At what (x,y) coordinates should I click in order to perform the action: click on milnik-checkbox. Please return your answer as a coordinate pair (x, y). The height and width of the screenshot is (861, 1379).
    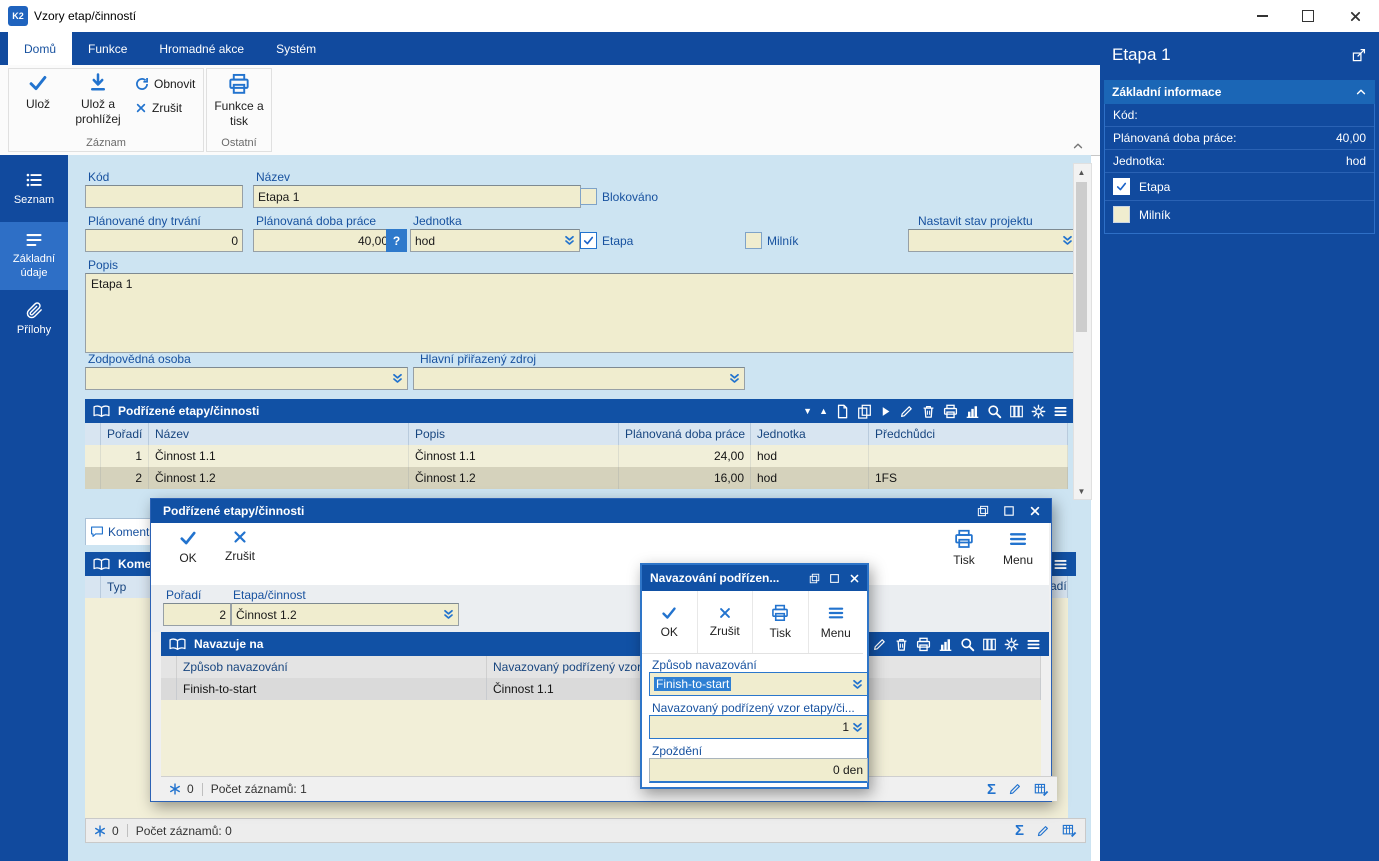
    Looking at the image, I should click on (1121, 214).